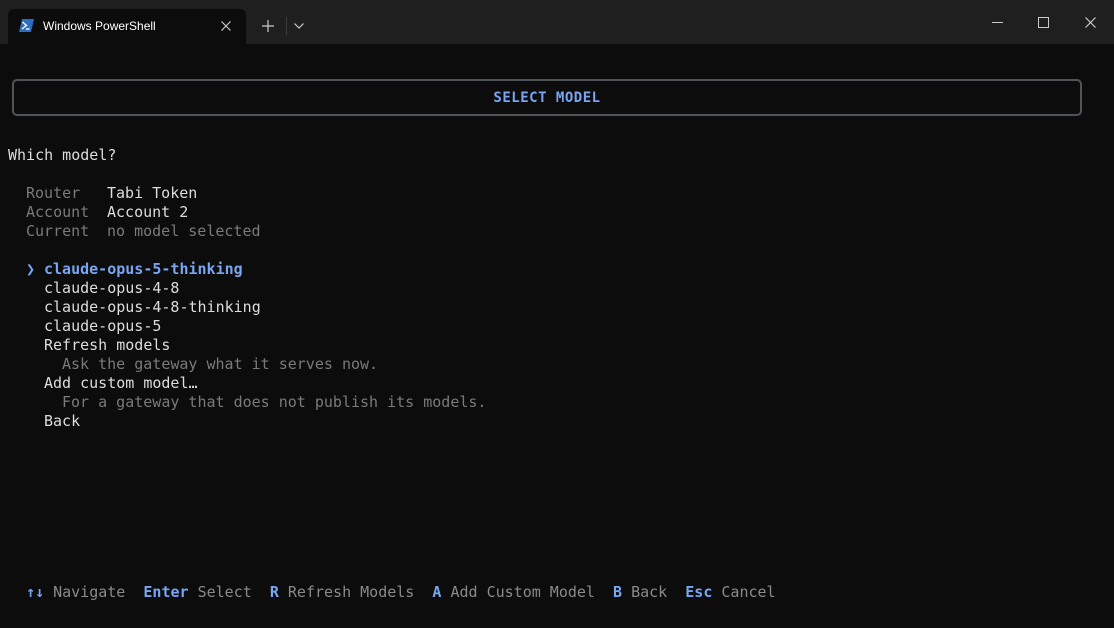 The image size is (1114, 628). I want to click on menu-item-claude-opus-5: claude-opus-5, so click(102, 326).